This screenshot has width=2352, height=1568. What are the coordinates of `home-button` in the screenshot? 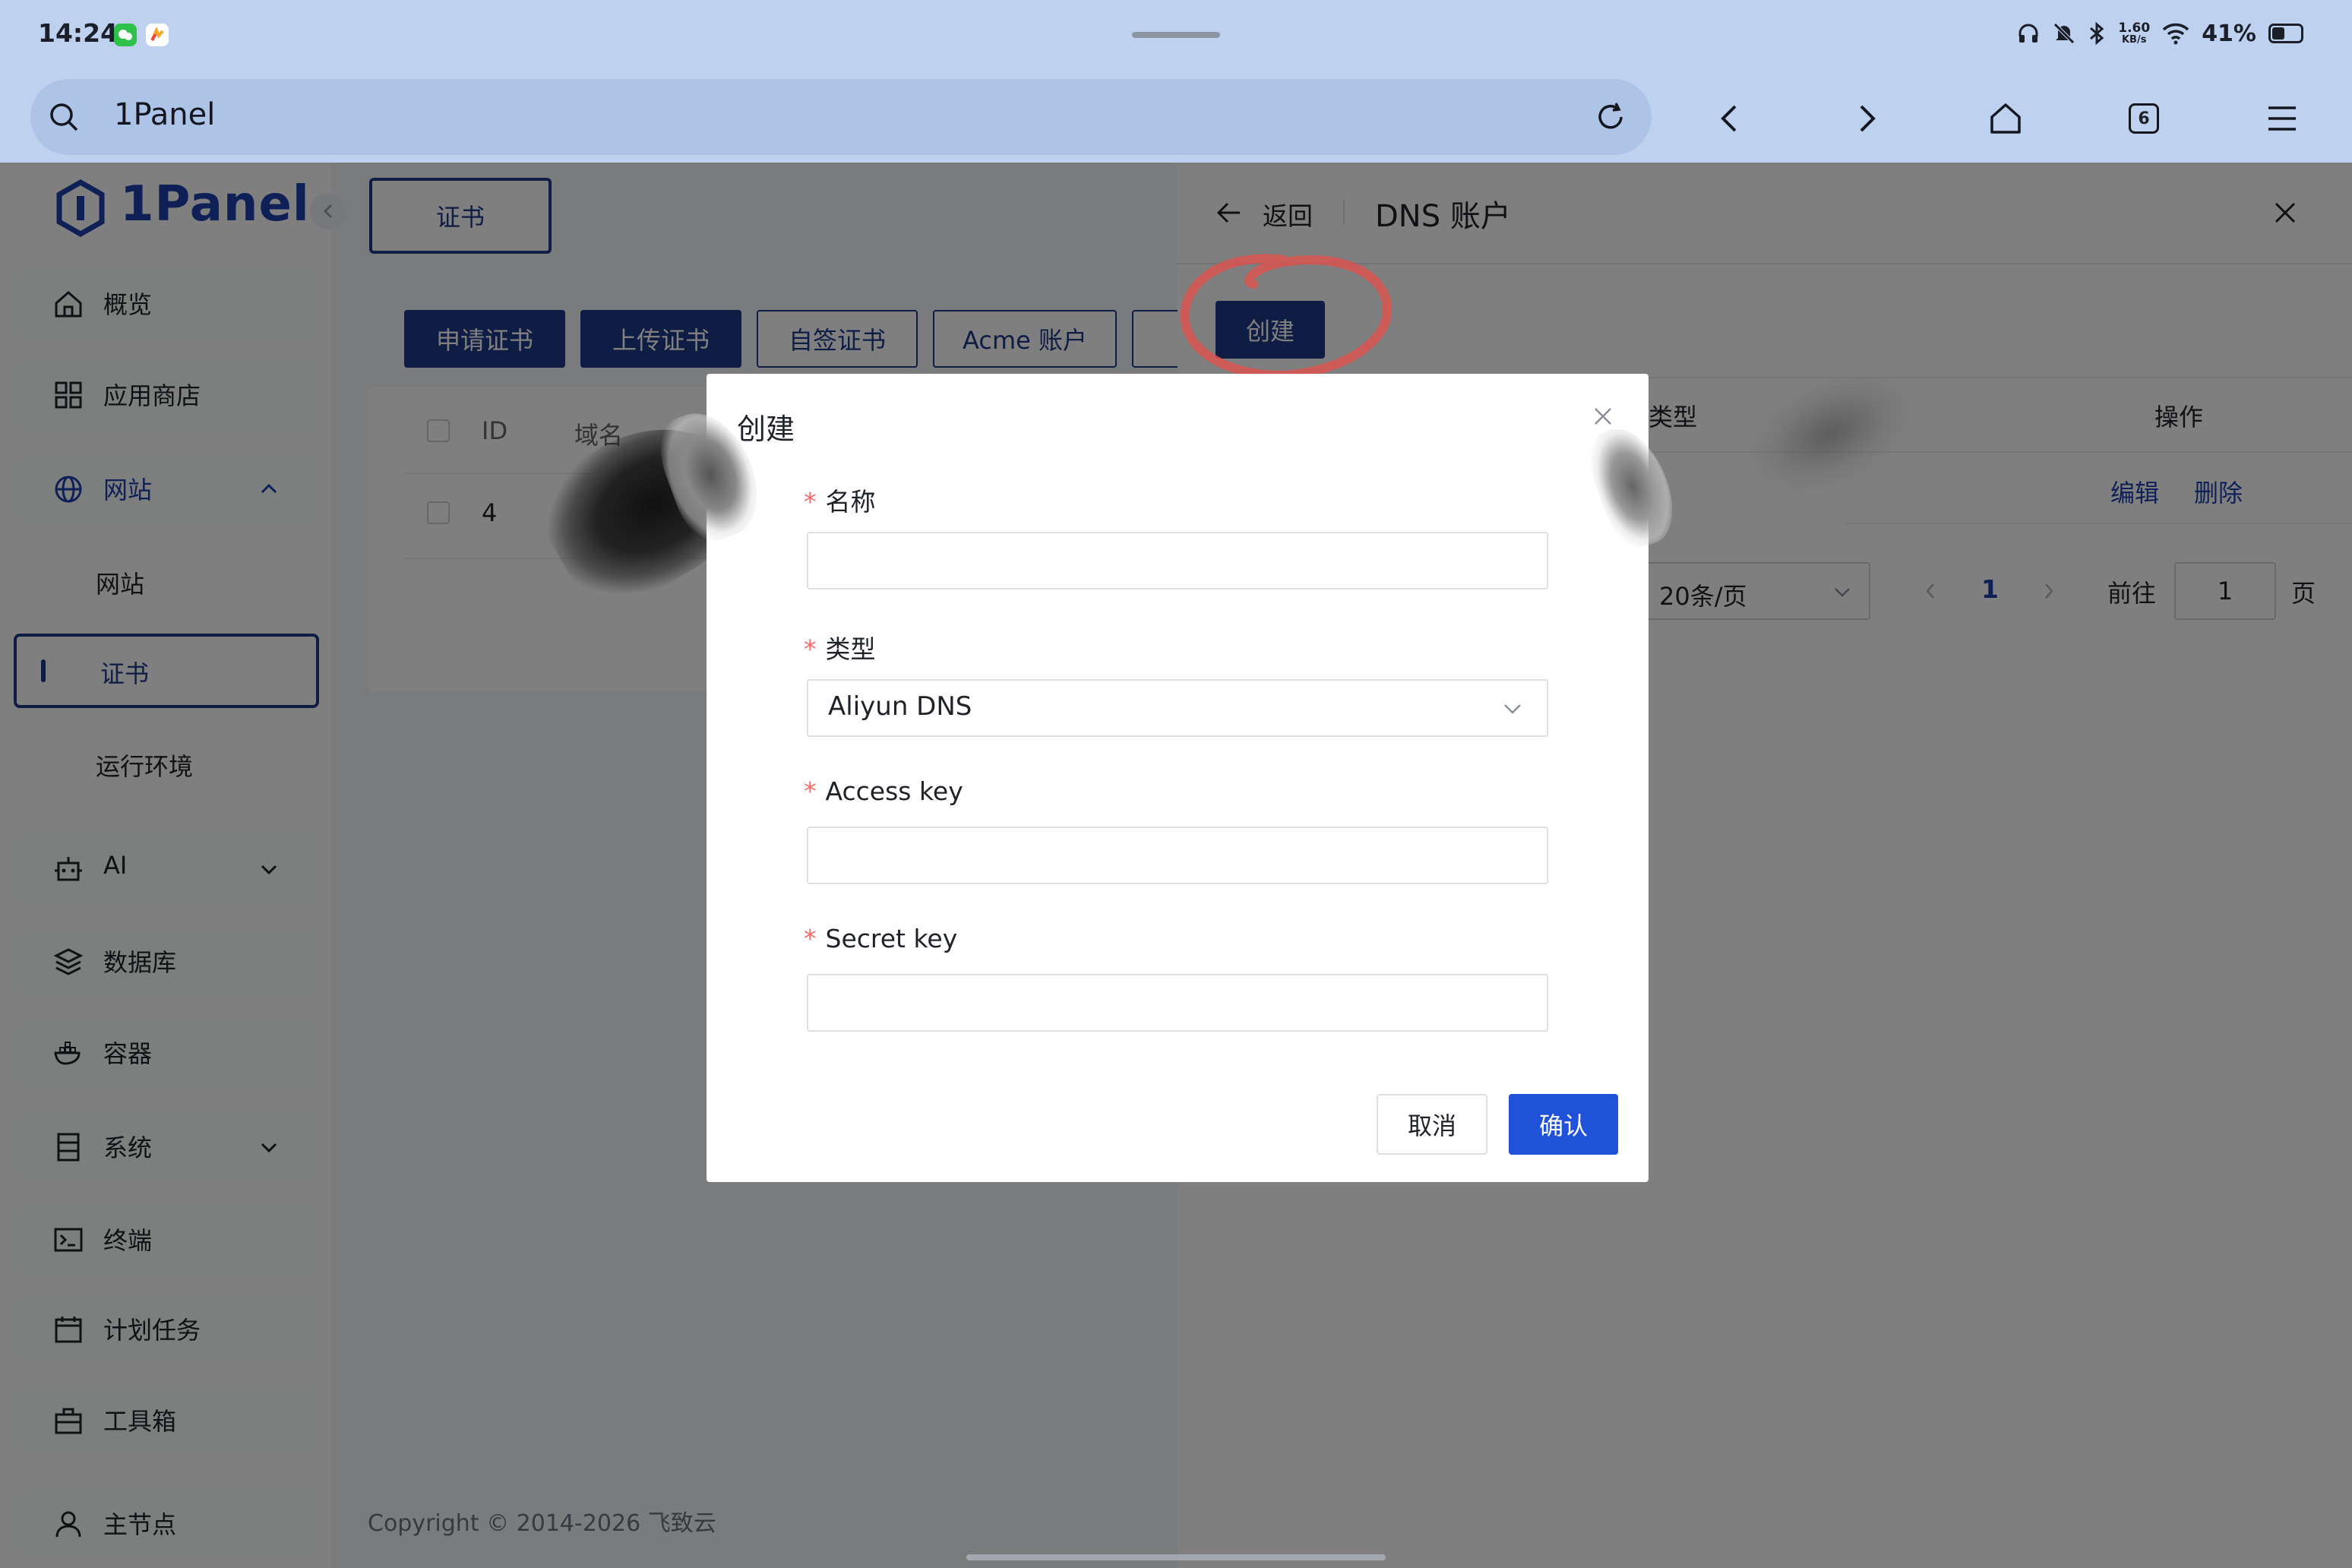 It's located at (2006, 118).